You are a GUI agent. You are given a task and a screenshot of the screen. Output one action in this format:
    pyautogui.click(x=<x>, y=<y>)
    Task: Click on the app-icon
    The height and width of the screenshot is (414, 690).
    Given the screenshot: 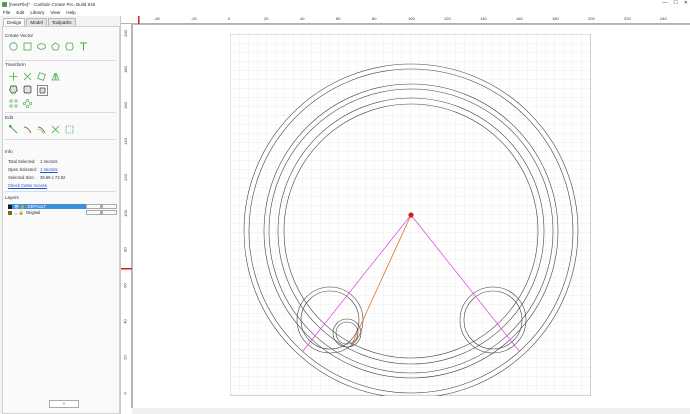 What is the action you would take?
    pyautogui.click(x=4, y=4)
    